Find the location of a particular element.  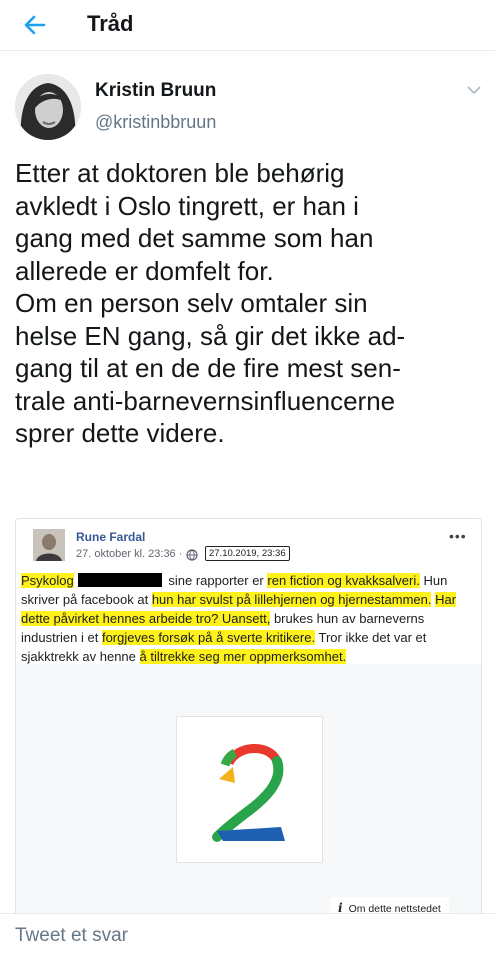

top-bar: Tråd is located at coordinates (247, 25).